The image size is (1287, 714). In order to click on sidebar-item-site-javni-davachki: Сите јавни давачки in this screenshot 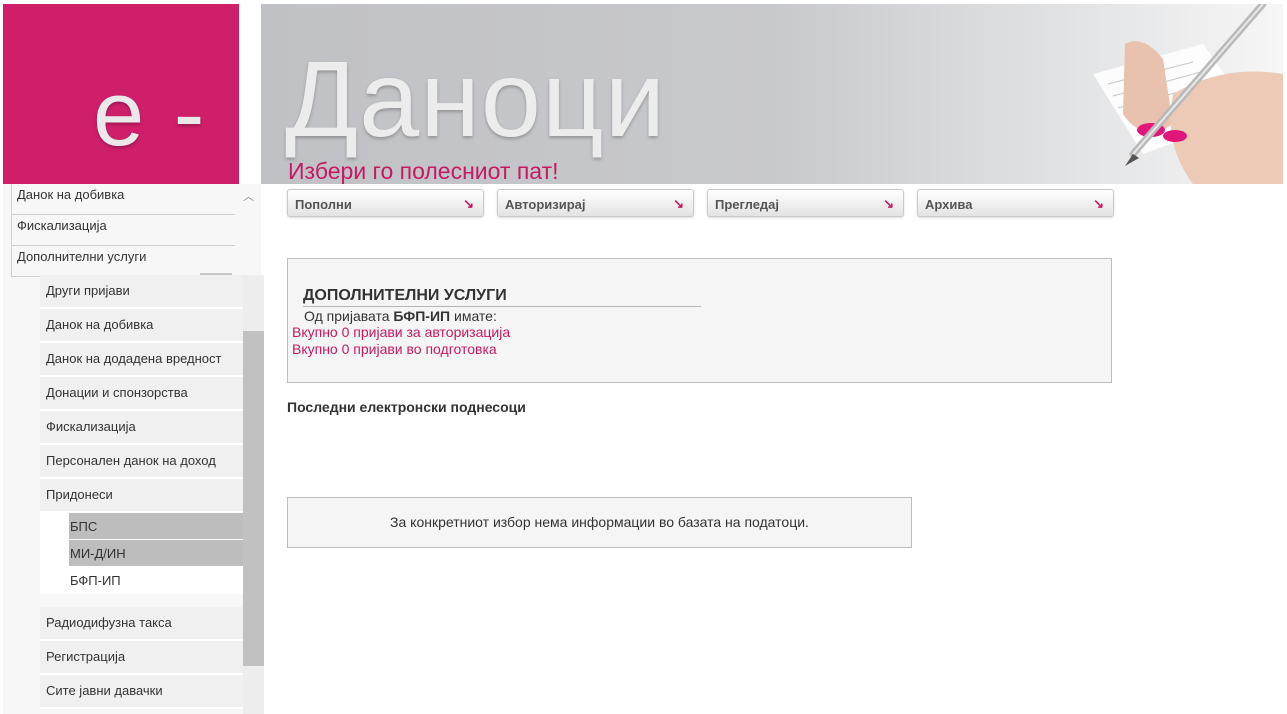, I will do `click(141, 692)`.